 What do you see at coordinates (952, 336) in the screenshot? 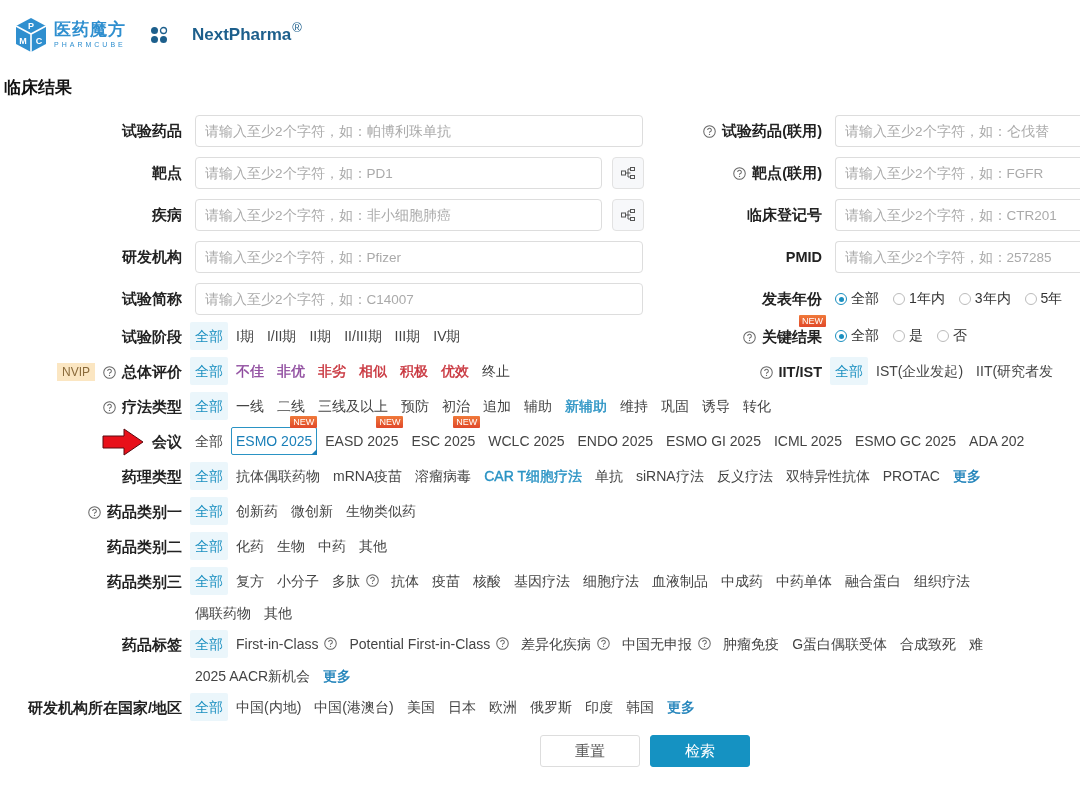
I see `radio-option: 否` at bounding box center [952, 336].